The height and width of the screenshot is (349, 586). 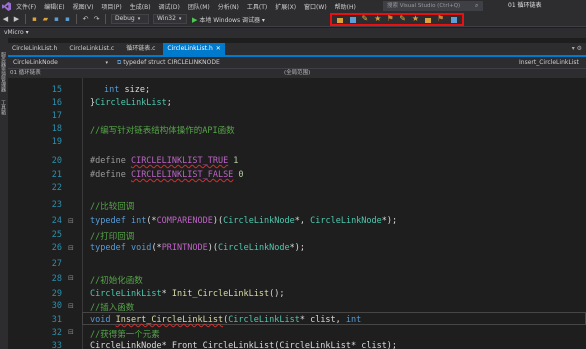 What do you see at coordinates (135, 90) in the screenshot?
I see `code-token: size;` at bounding box center [135, 90].